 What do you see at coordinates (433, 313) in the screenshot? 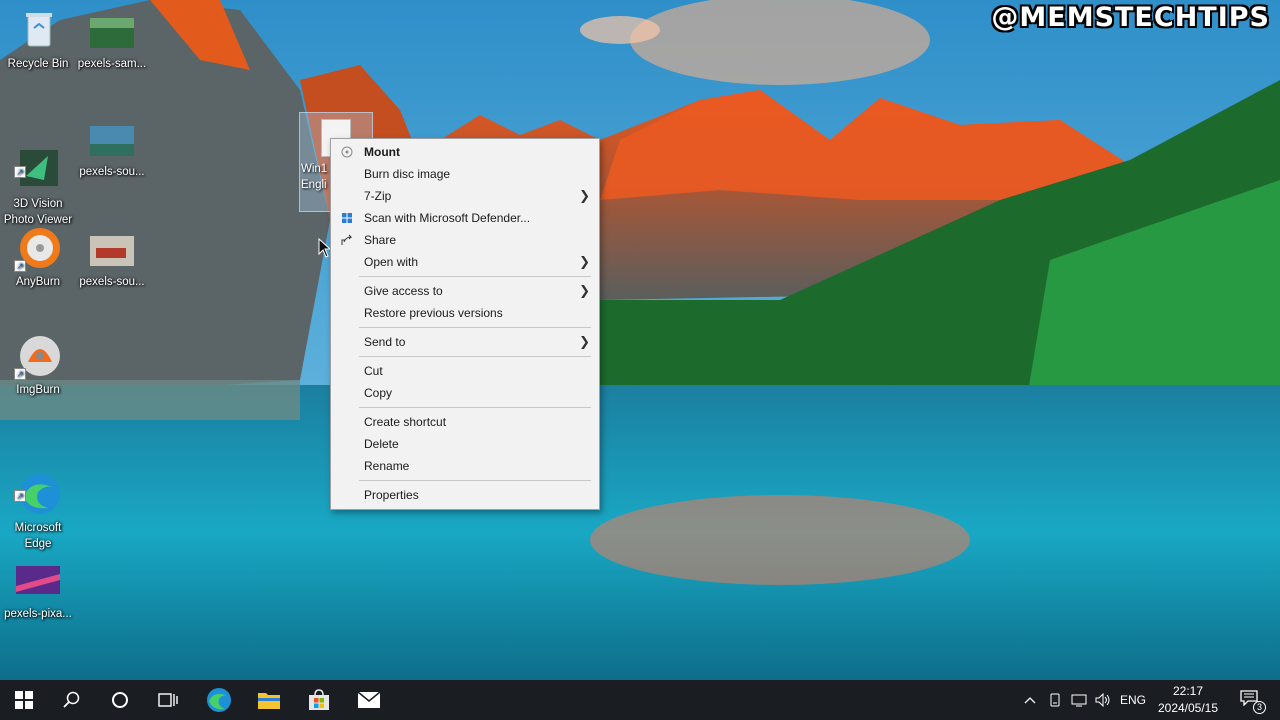
I see `menu-item-label: Restore previous versions` at bounding box center [433, 313].